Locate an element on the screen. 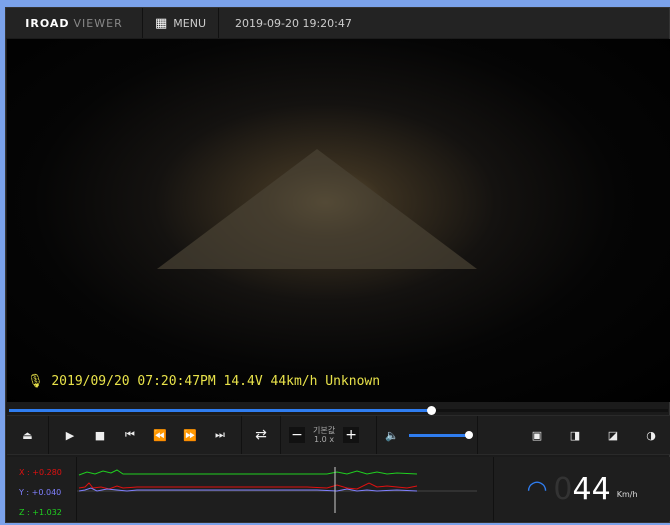 This screenshot has height=525, width=670. gsensor-graph is located at coordinates (285, 489).